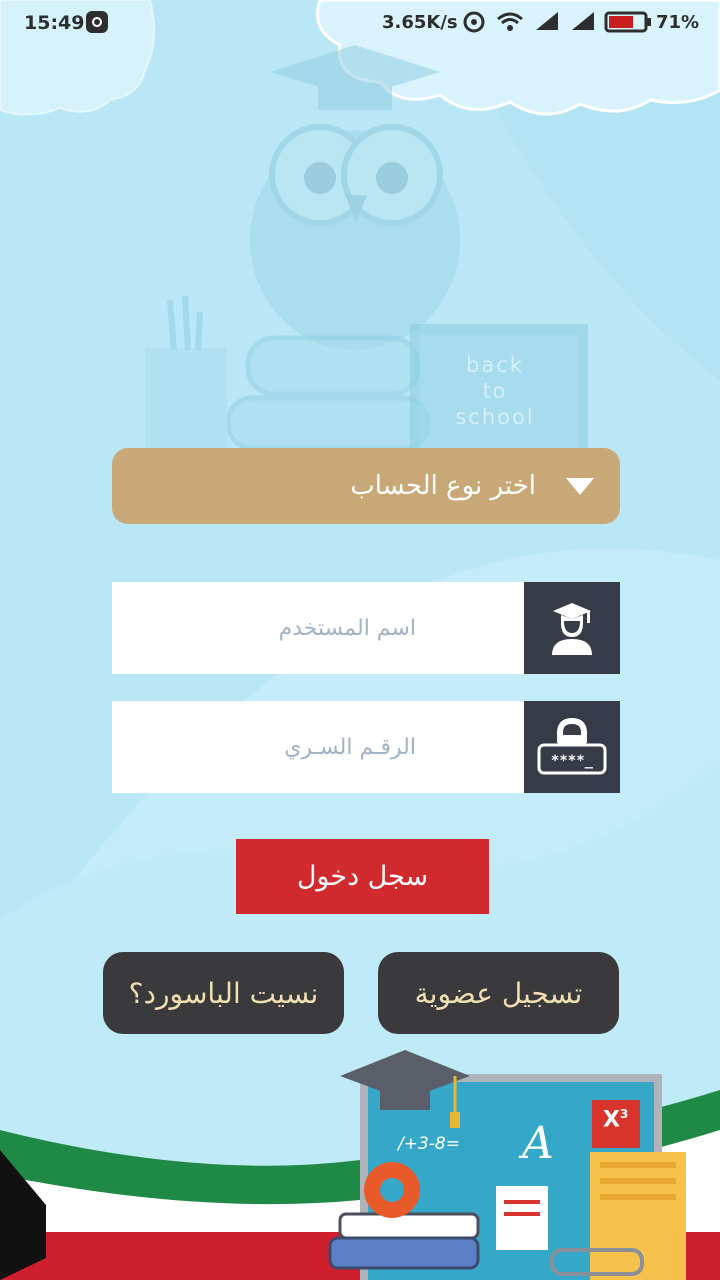 The image size is (720, 1280). What do you see at coordinates (580, 486) in the screenshot?
I see `chevron-down-icon` at bounding box center [580, 486].